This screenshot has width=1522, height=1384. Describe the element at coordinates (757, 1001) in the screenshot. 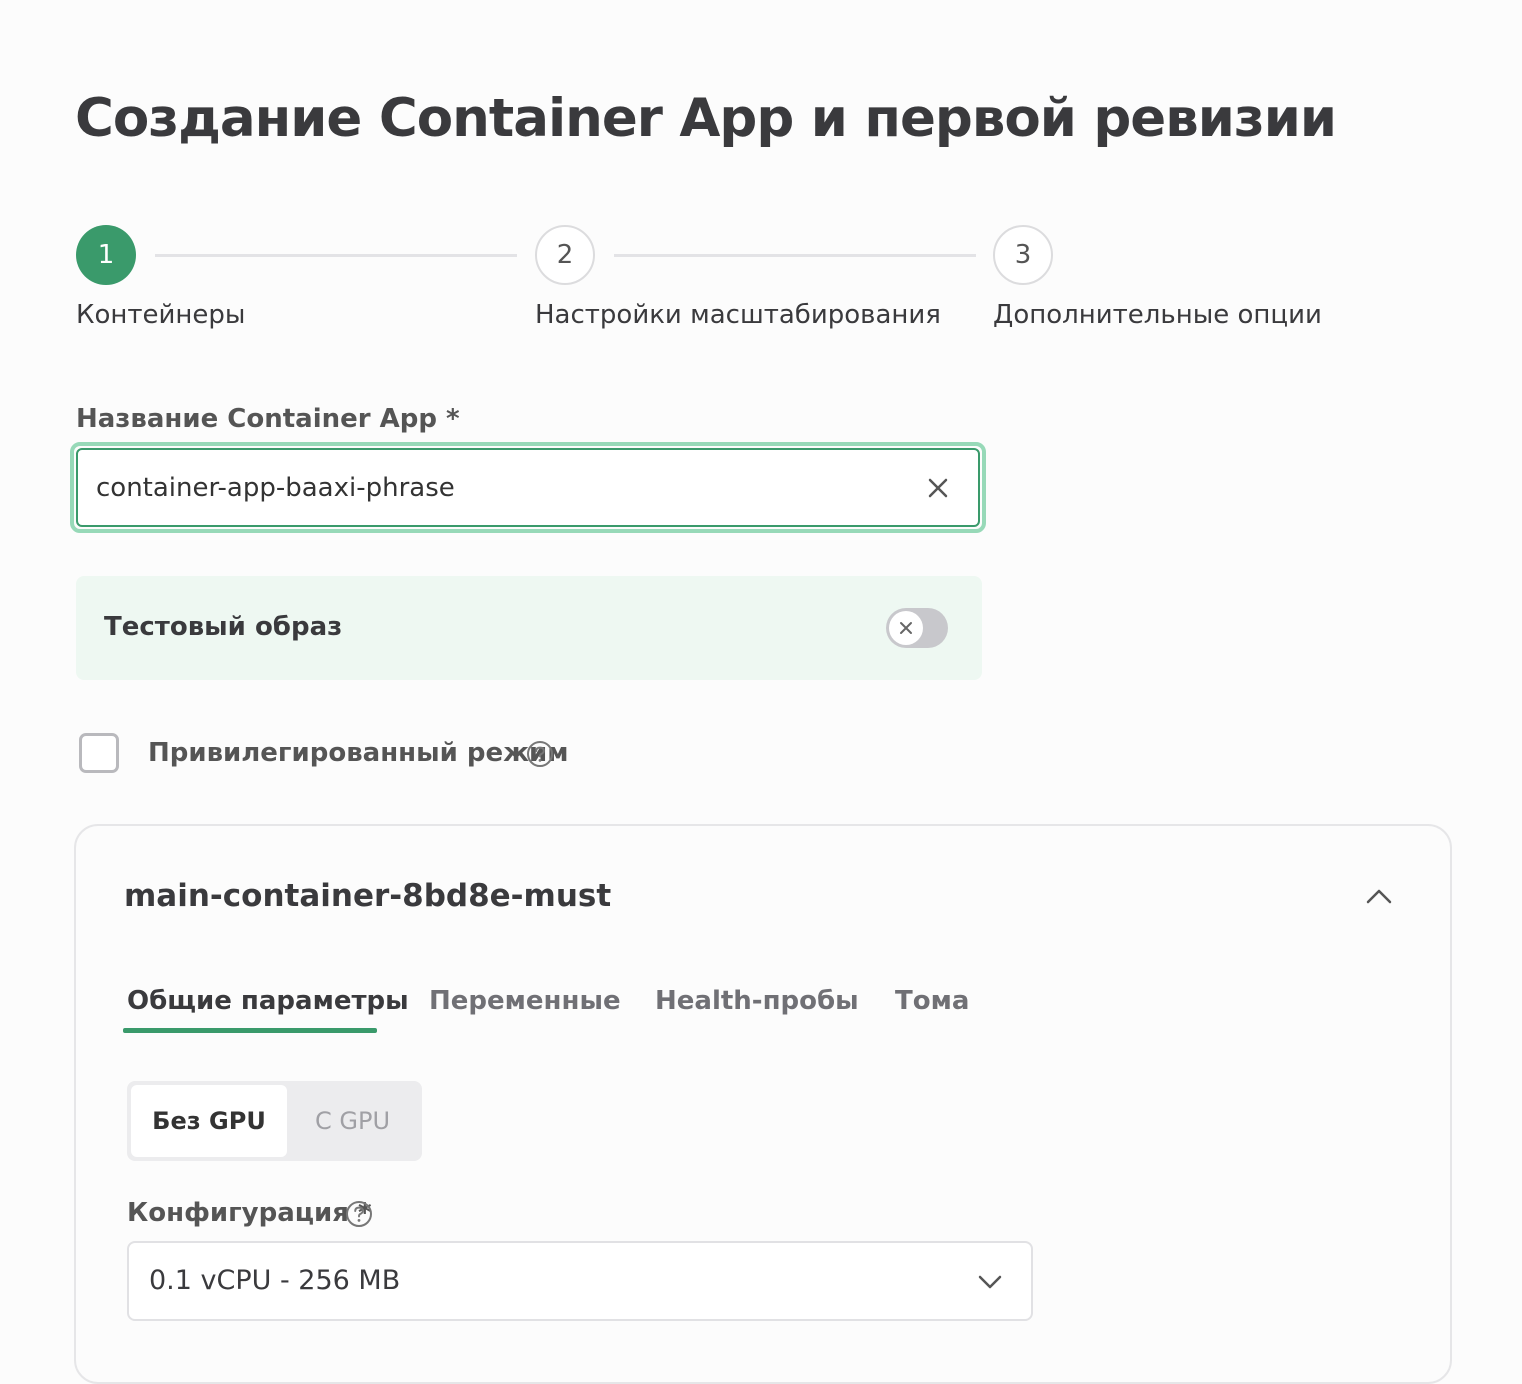

I see `tab-health-probes: Health-пробы` at that location.